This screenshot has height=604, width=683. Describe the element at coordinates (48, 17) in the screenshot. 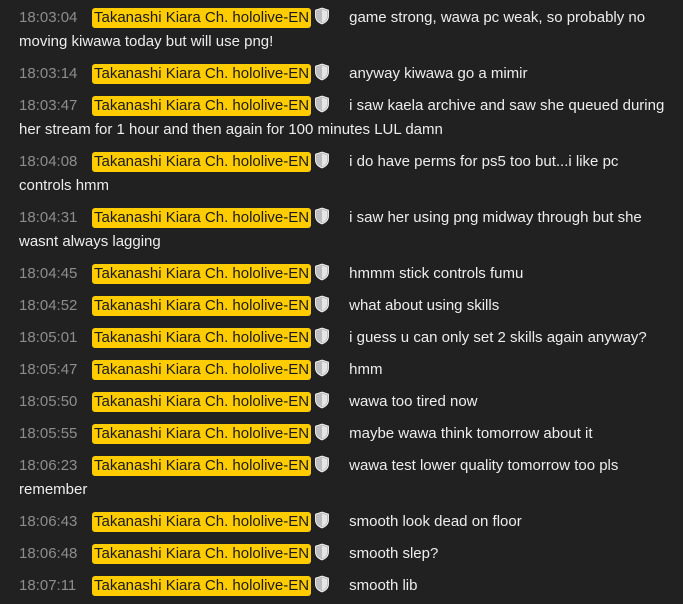

I see `message-timestamp: 18:03:04` at that location.